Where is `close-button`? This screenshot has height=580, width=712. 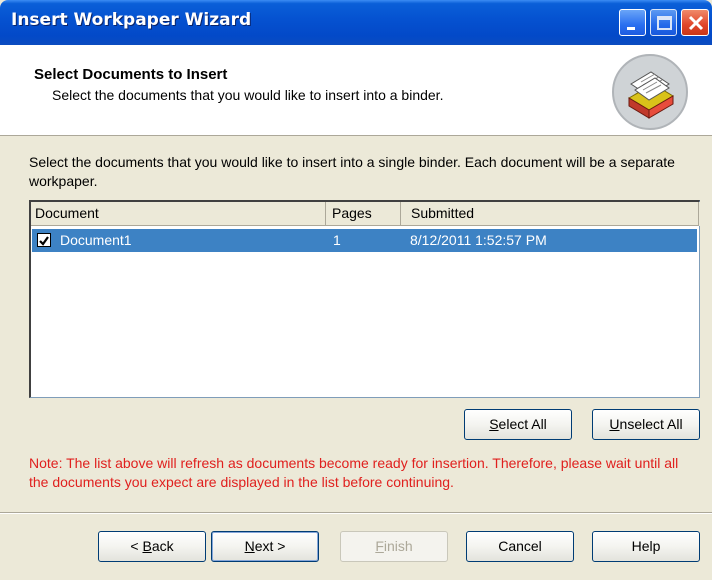
close-button is located at coordinates (695, 22).